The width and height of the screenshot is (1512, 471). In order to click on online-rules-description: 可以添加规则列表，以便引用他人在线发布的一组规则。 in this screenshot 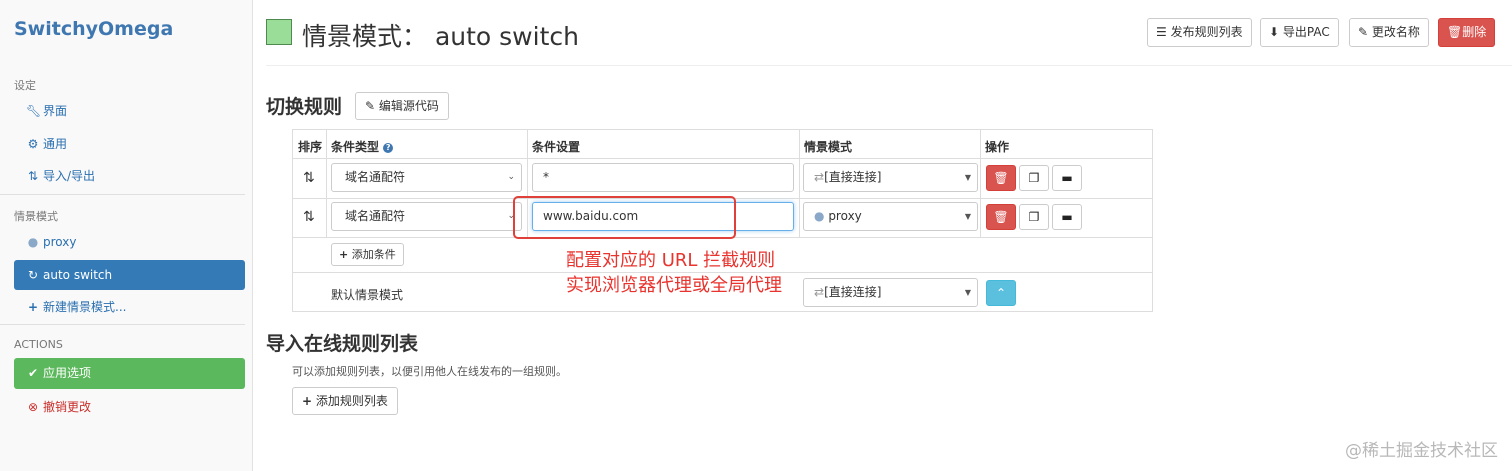, I will do `click(429, 371)`.